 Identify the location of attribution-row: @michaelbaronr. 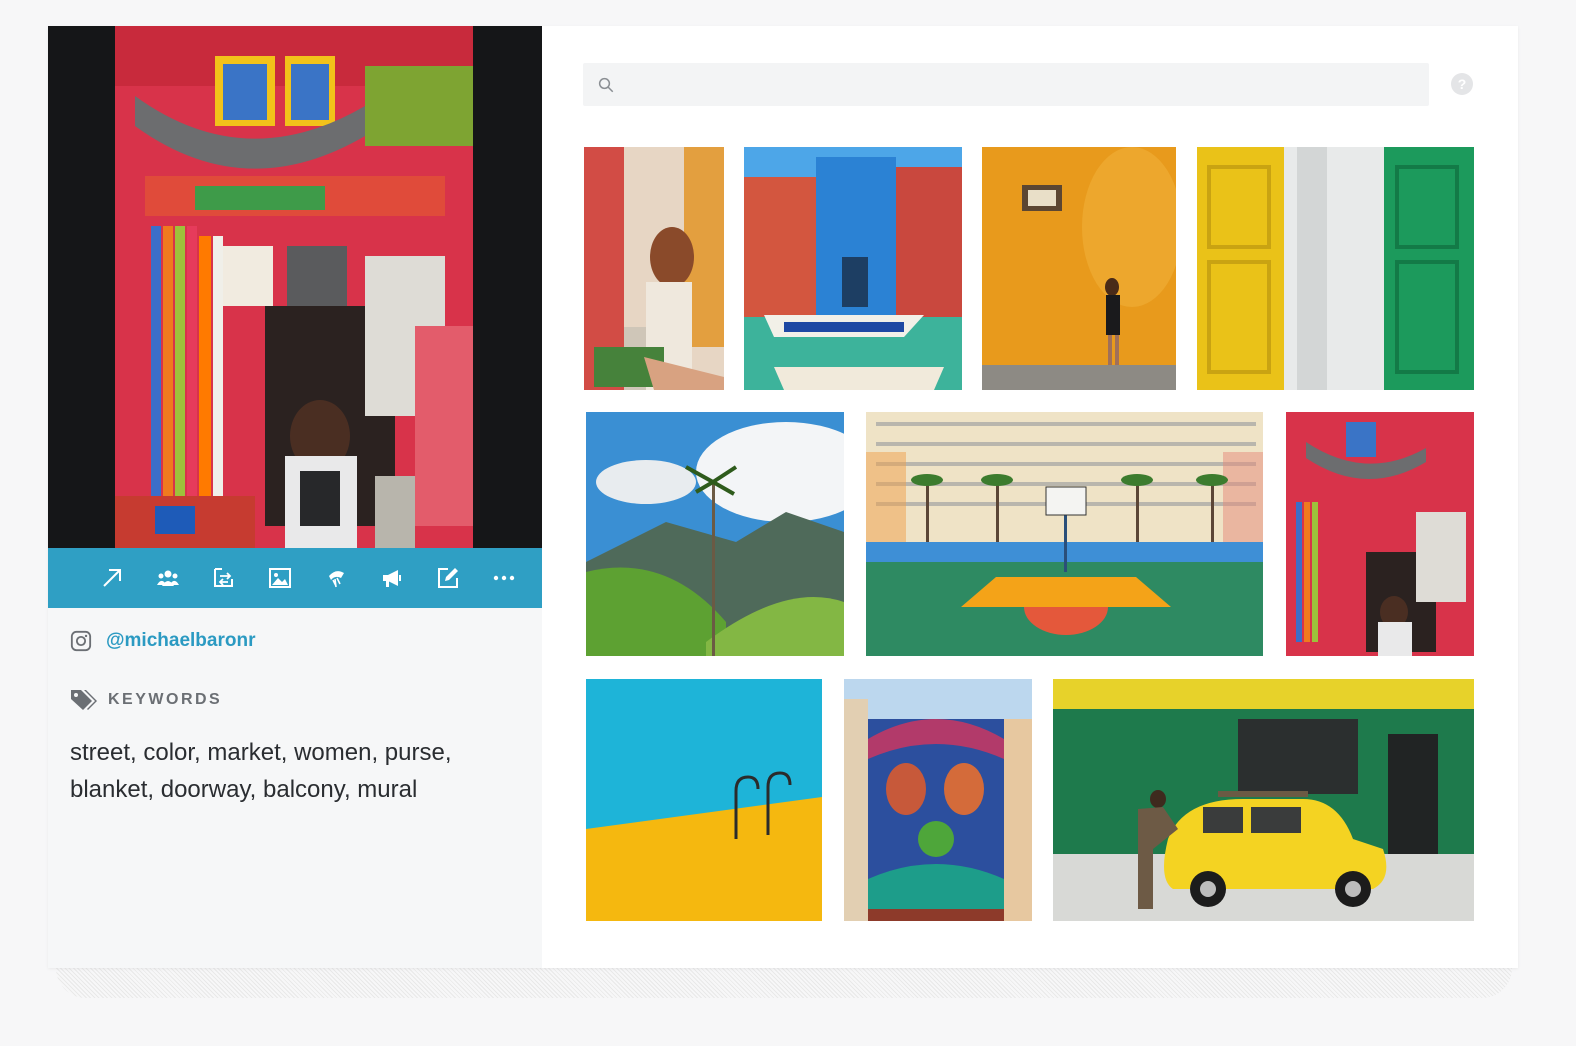
(162, 641).